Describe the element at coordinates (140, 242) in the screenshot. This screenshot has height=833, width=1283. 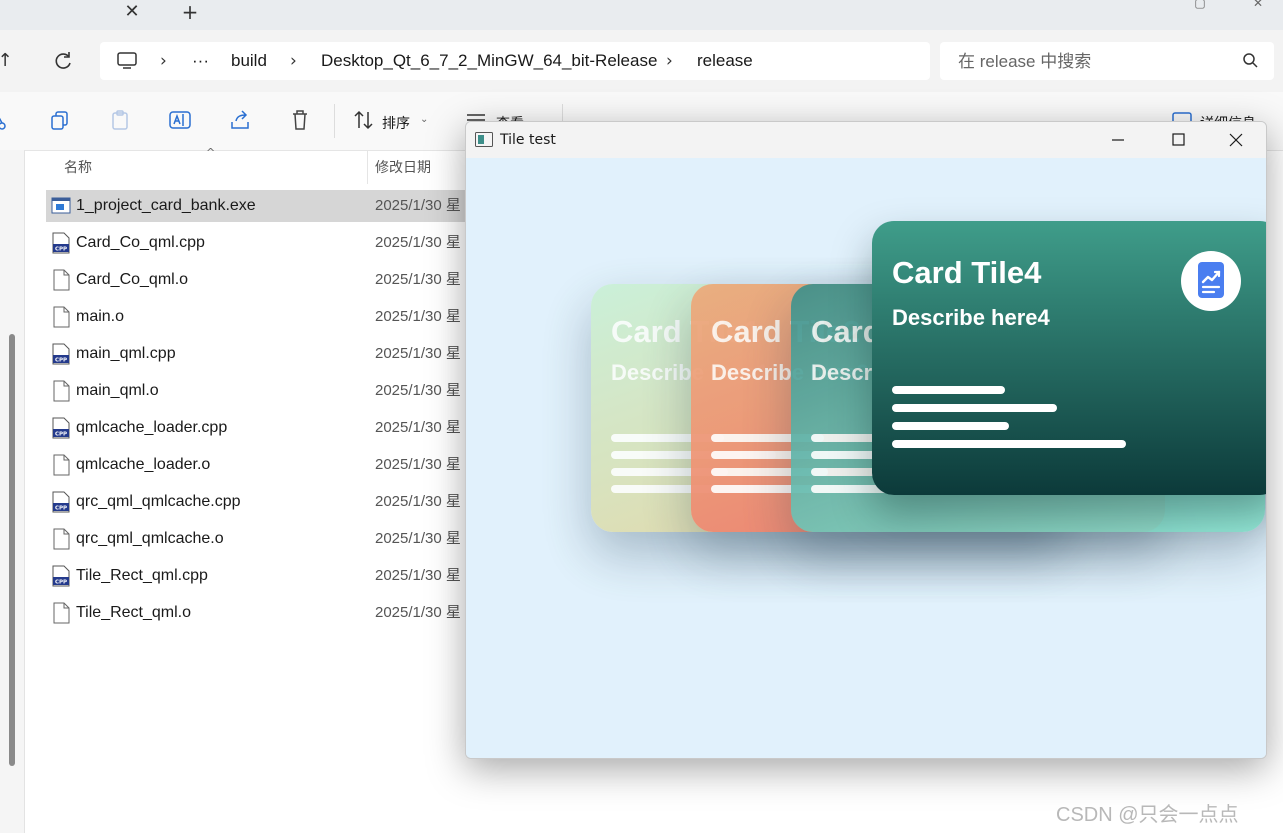
I see `file-name: Card_Co_qml.cpp` at that location.